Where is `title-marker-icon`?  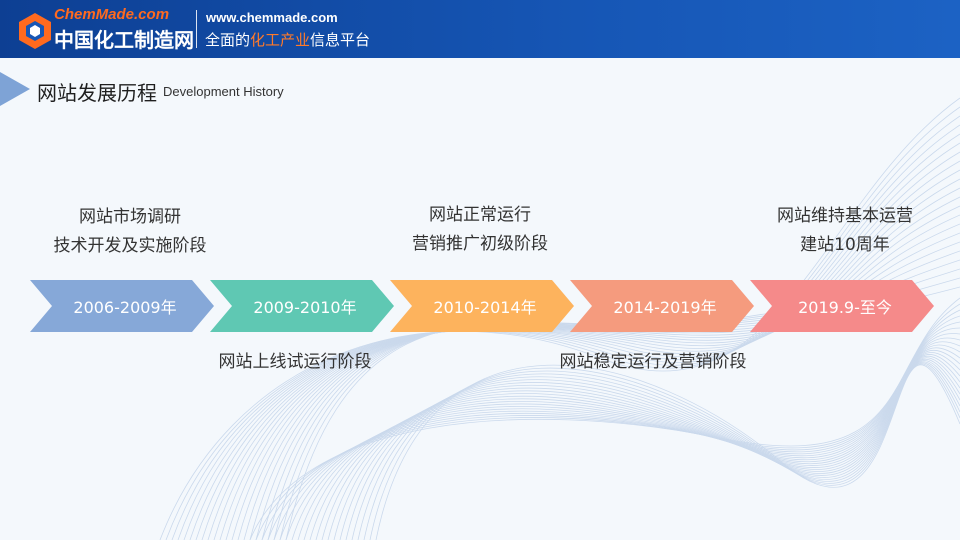 title-marker-icon is located at coordinates (15, 89).